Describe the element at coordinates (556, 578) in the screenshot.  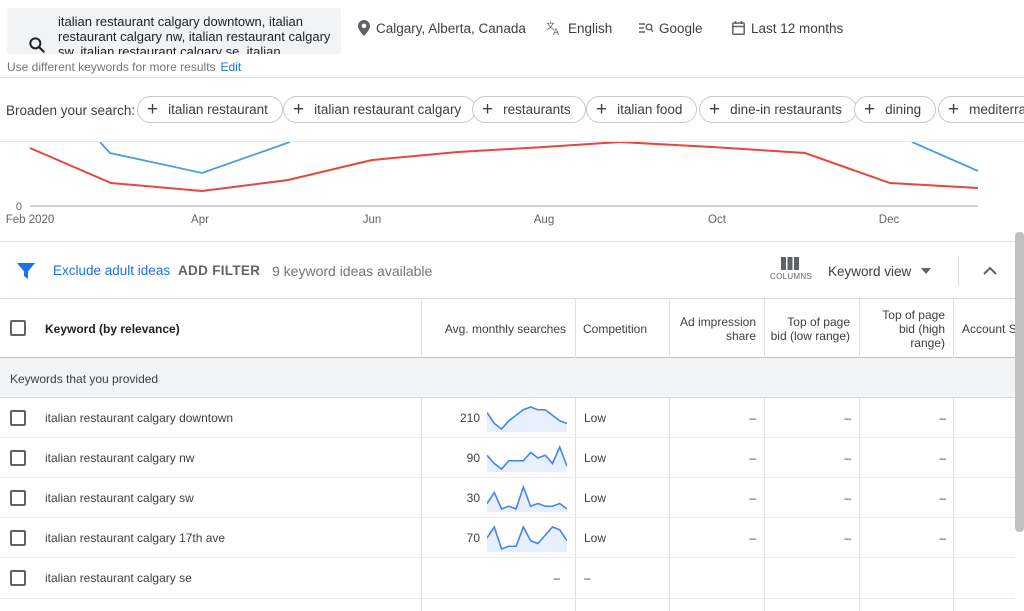
I see `searches-cell: –` at that location.